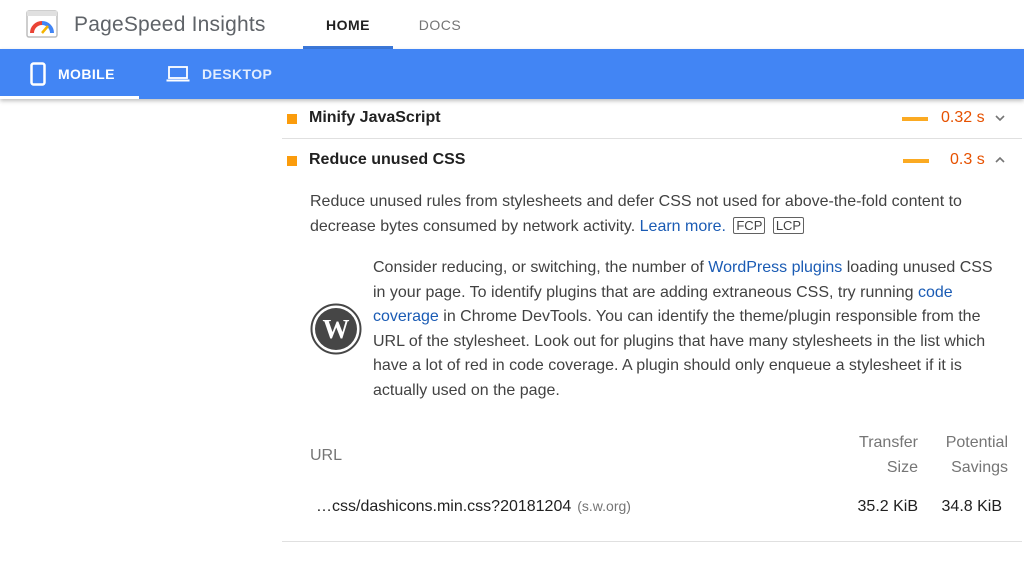 This screenshot has width=1024, height=564. Describe the element at coordinates (888, 442) in the screenshot. I see `column-header-line: Transfer` at that location.